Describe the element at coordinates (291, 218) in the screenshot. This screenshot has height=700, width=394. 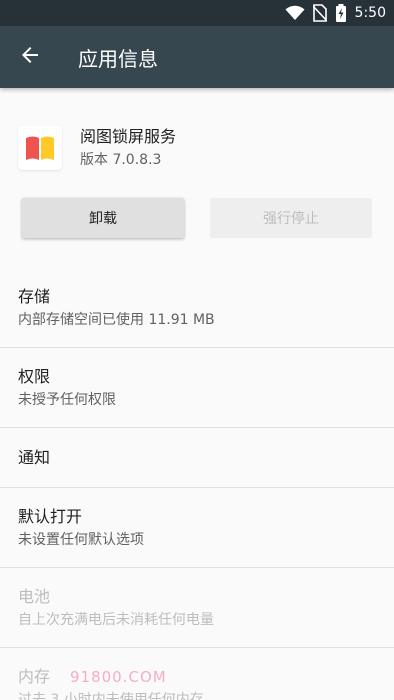
I see `force-stop-button: 强行停止` at that location.